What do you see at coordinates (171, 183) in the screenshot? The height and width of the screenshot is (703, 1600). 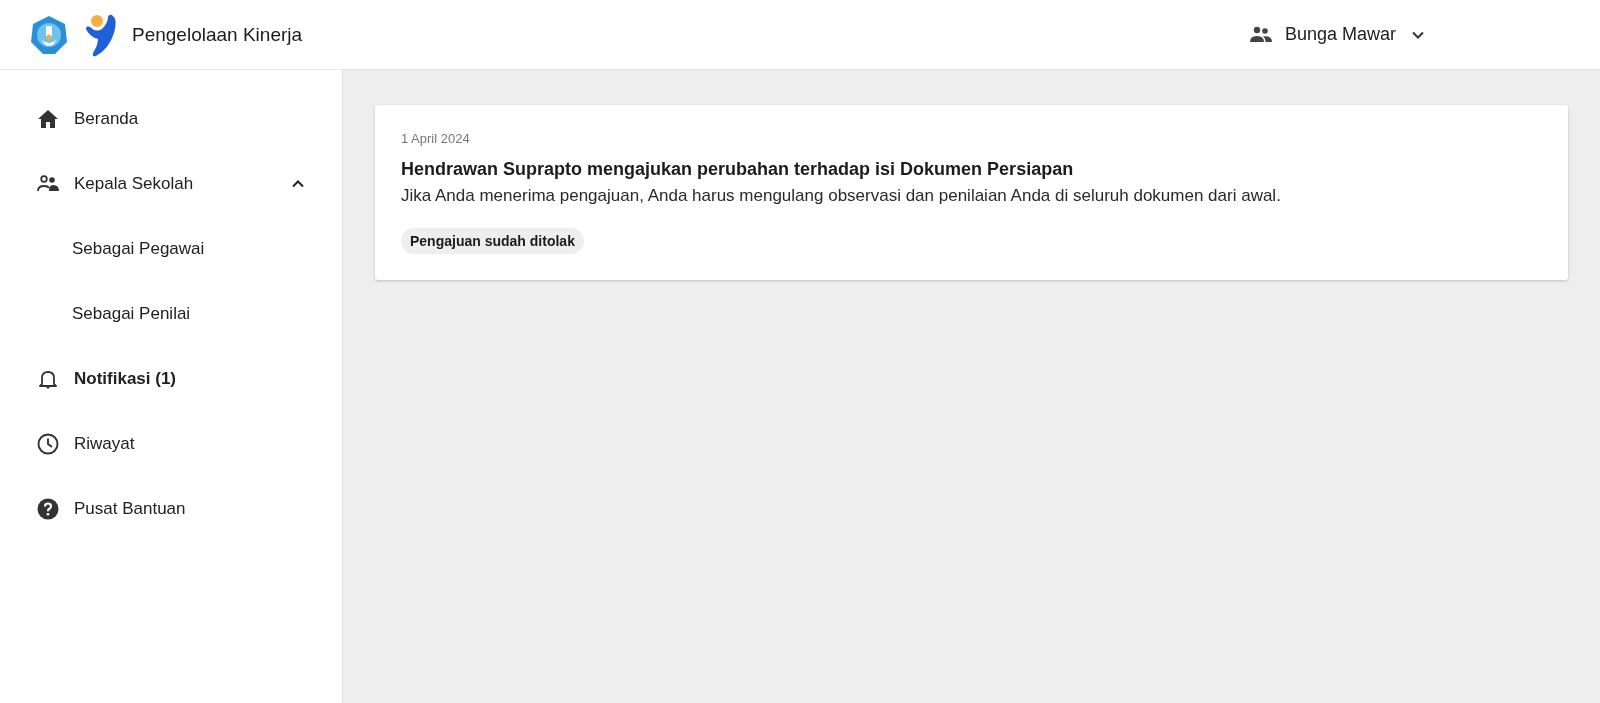 I see `sidebar-item: Kepala Sekolah` at bounding box center [171, 183].